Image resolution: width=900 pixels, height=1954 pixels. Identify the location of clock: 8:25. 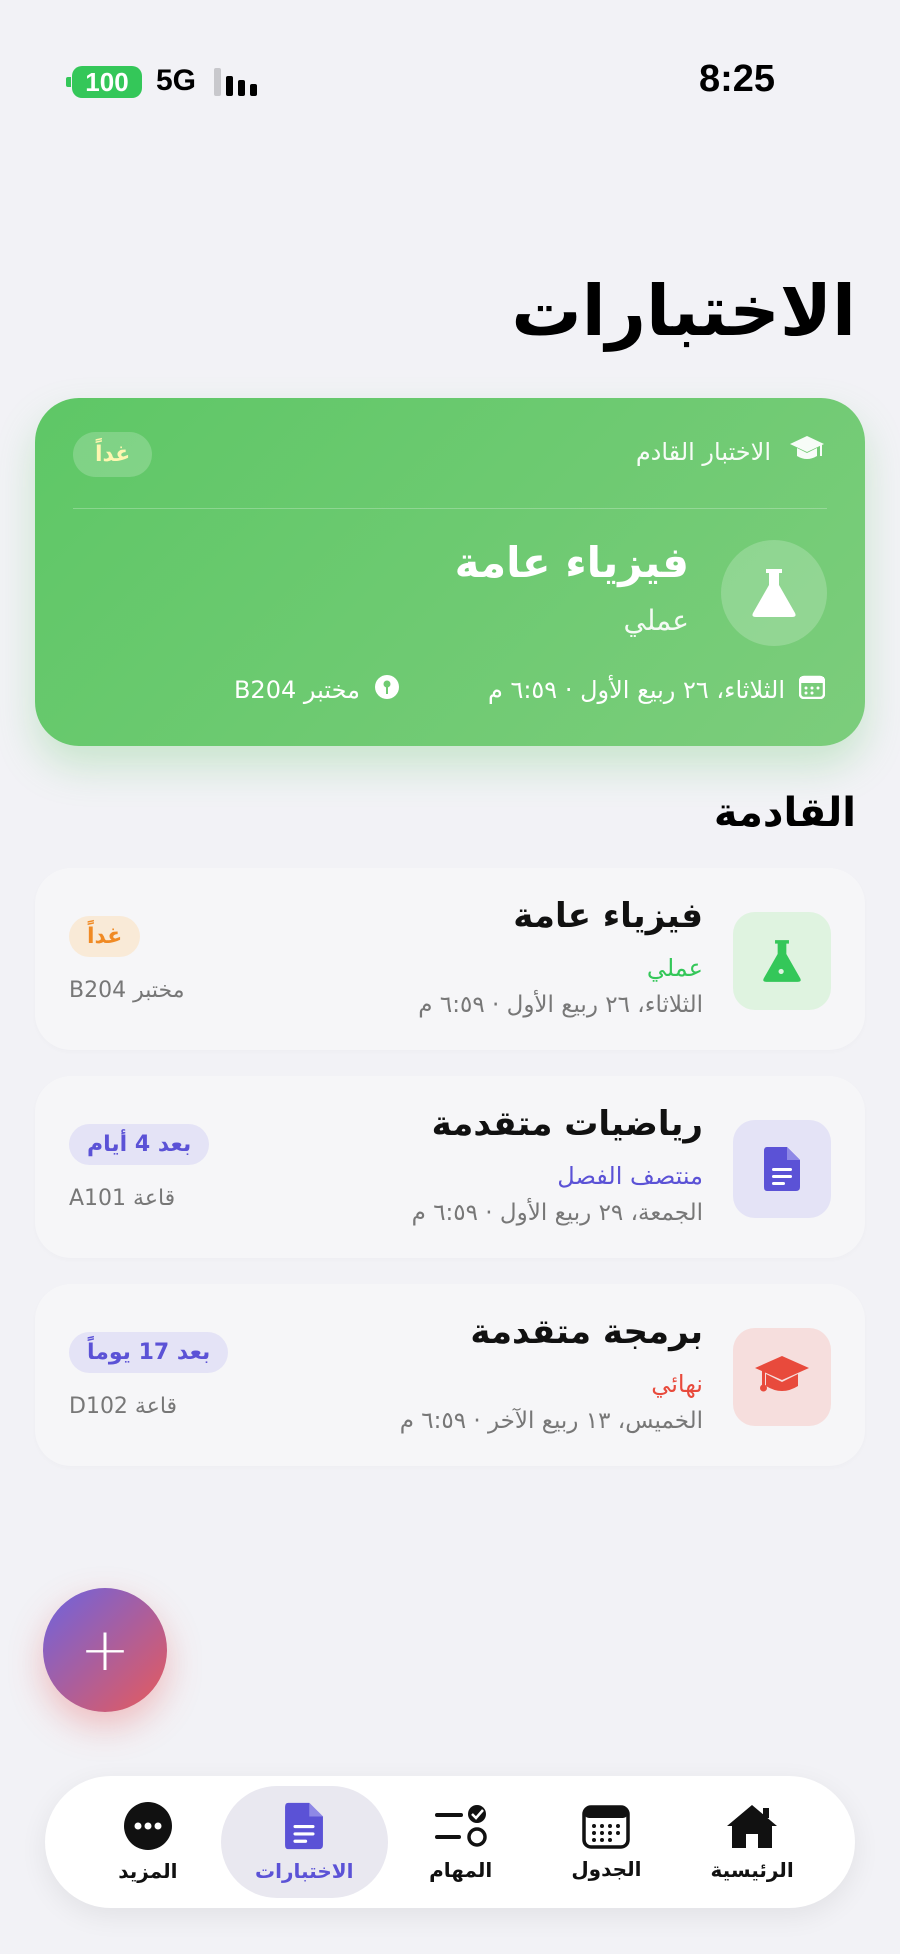
(736, 79).